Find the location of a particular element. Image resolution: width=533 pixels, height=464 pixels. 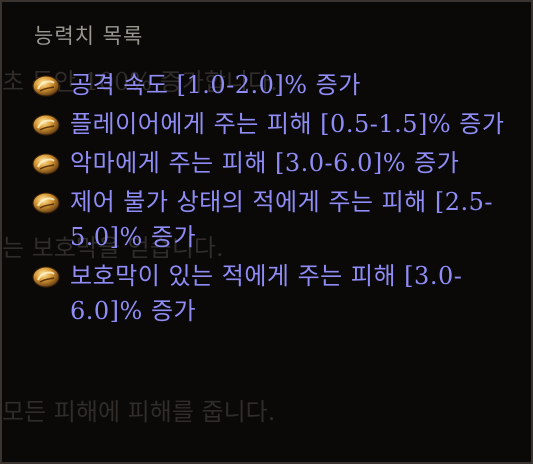

affix-item: 플레이어에게 주는 피해 [0.5-1.5]% 증가 is located at coordinates (270, 124).